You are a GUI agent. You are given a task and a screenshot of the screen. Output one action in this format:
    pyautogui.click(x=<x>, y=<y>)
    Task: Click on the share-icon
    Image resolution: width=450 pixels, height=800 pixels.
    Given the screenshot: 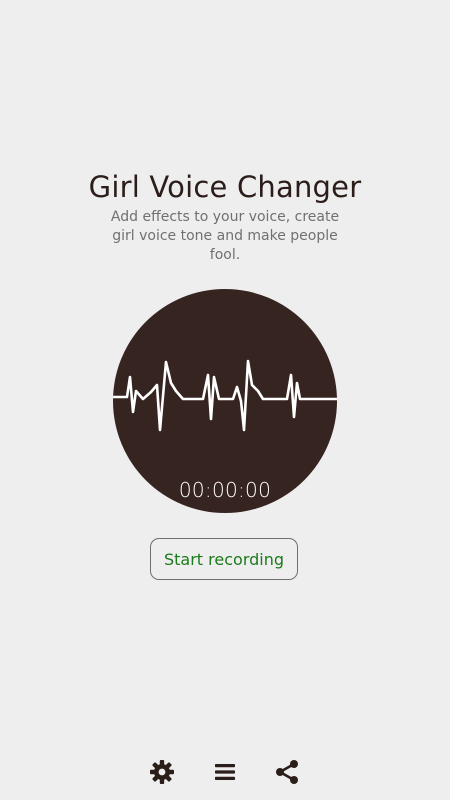 What is the action you would take?
    pyautogui.click(x=287, y=772)
    